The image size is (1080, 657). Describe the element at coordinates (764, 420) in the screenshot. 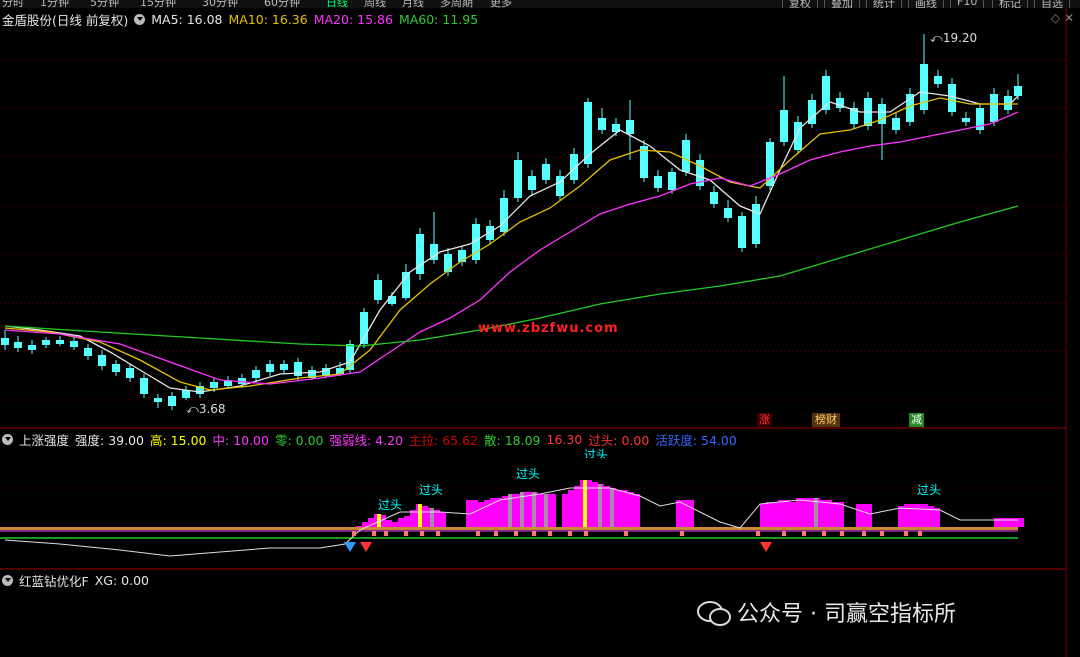

I see `badge-zhang: 涨` at that location.